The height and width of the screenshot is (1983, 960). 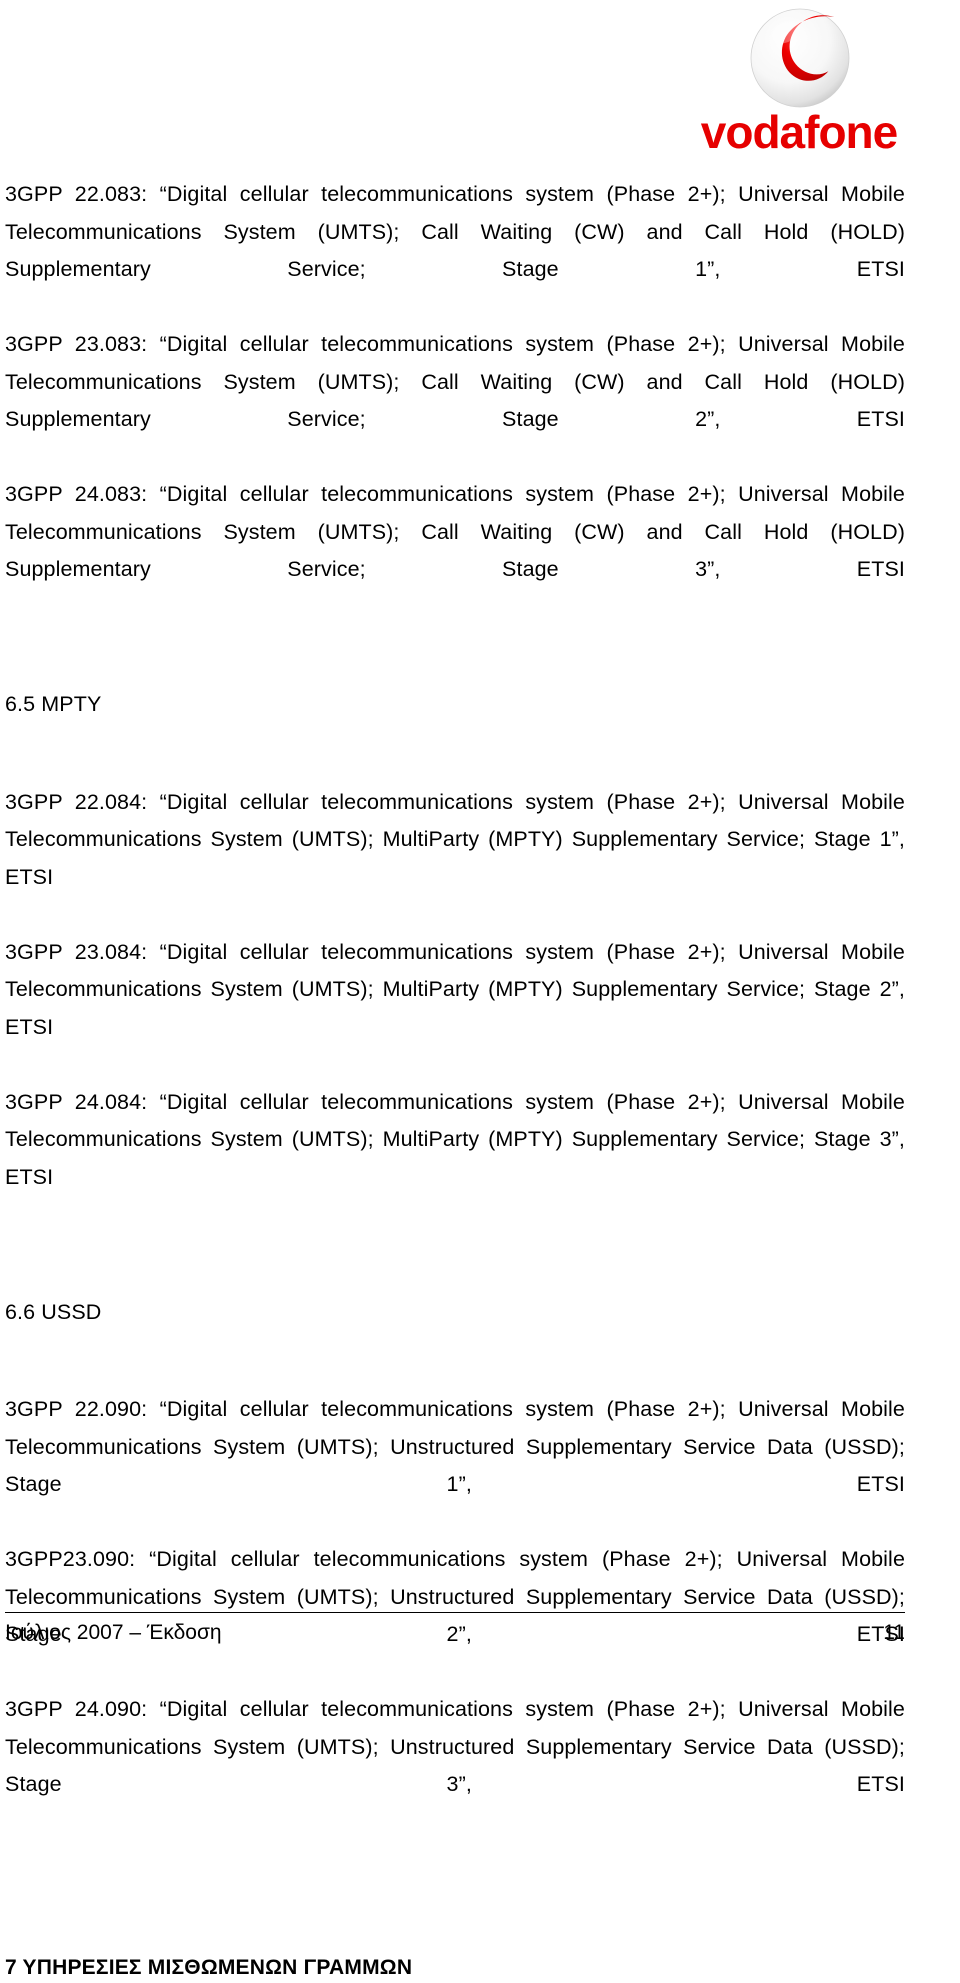 I want to click on footer-row: Ιούλιος 2007 – Έκδοση 11, so click(x=455, y=1633).